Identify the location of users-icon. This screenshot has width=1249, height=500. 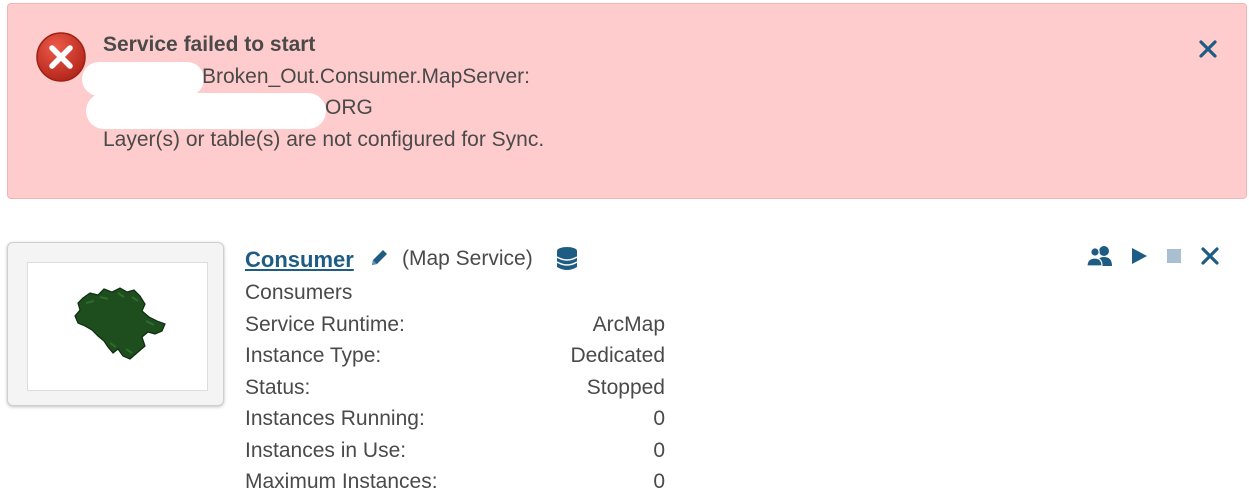
(1100, 256).